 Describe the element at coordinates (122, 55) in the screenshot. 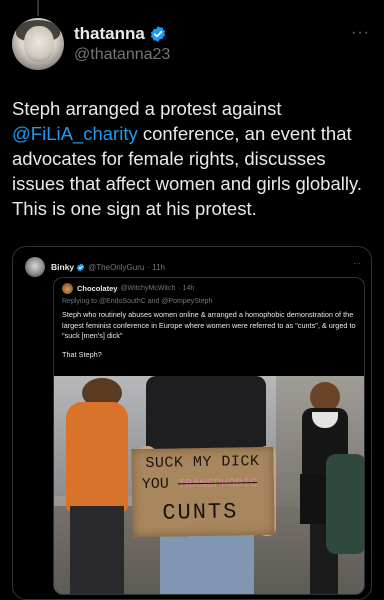

I see `handle: @thatanna23` at that location.